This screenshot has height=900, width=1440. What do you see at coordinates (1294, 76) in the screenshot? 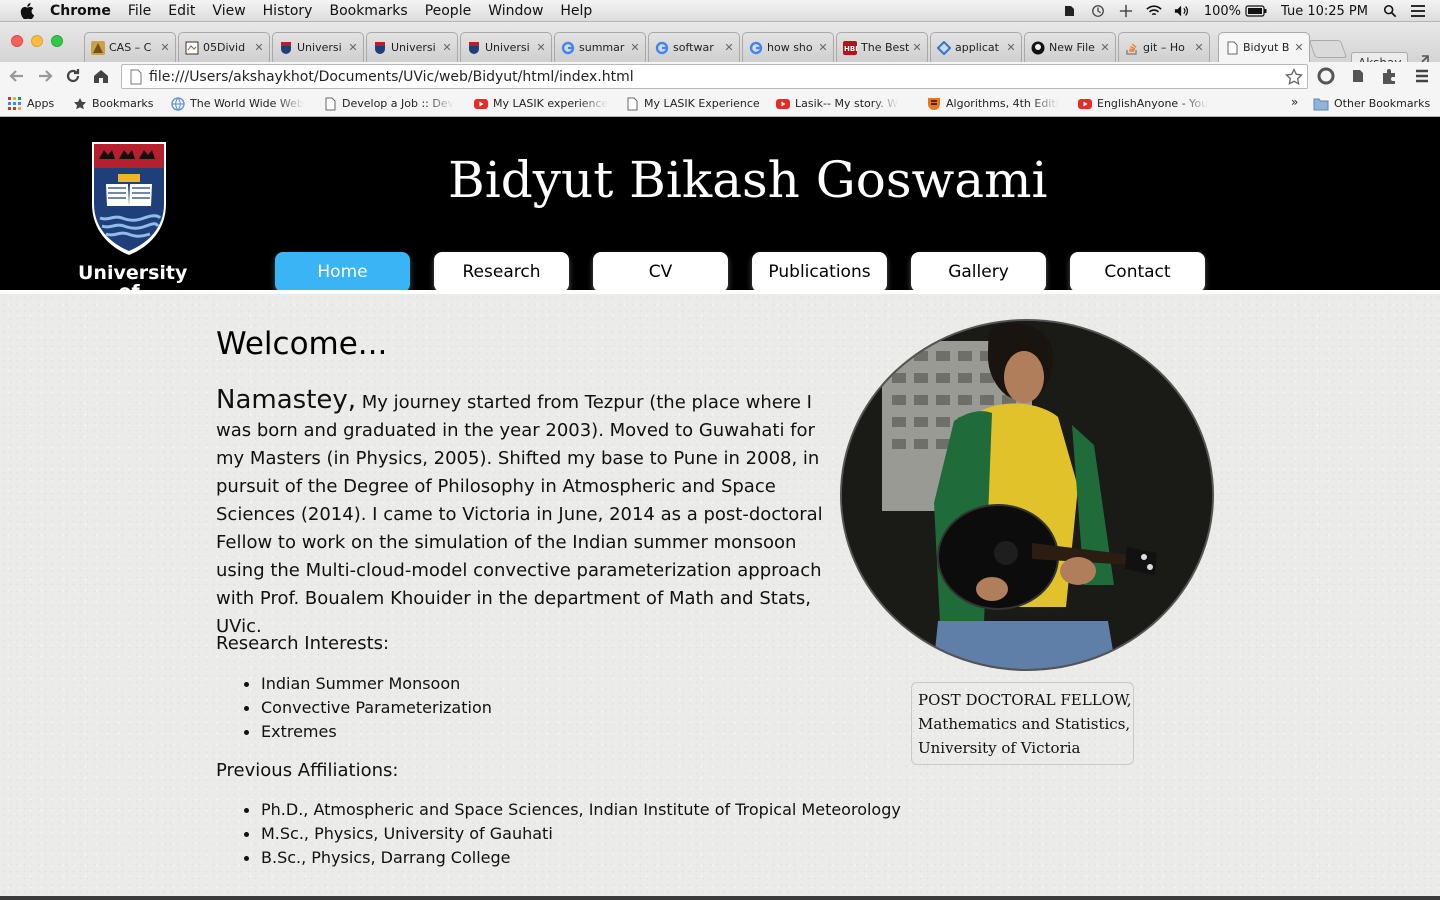
I see `bookmark-star-icon` at bounding box center [1294, 76].